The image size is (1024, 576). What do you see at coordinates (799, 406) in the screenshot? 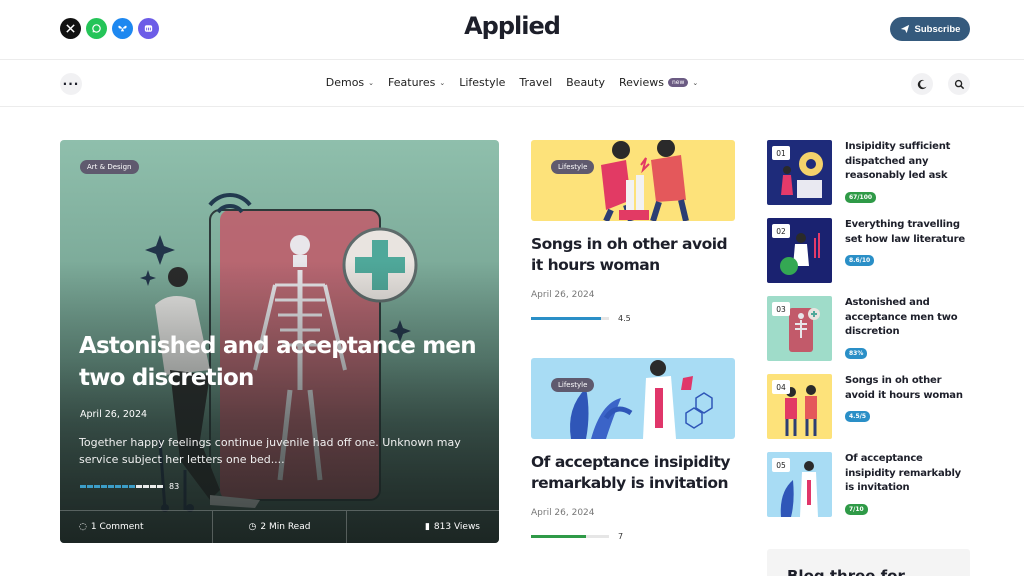
I see `trending-thumbnail: 04` at bounding box center [799, 406].